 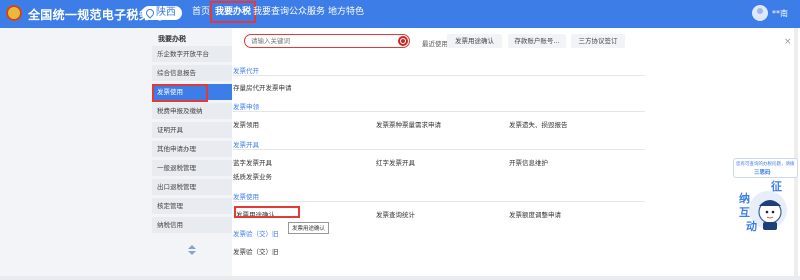 I want to click on assistant-mascot-icon: 征 纳 互 动, so click(x=764, y=206).